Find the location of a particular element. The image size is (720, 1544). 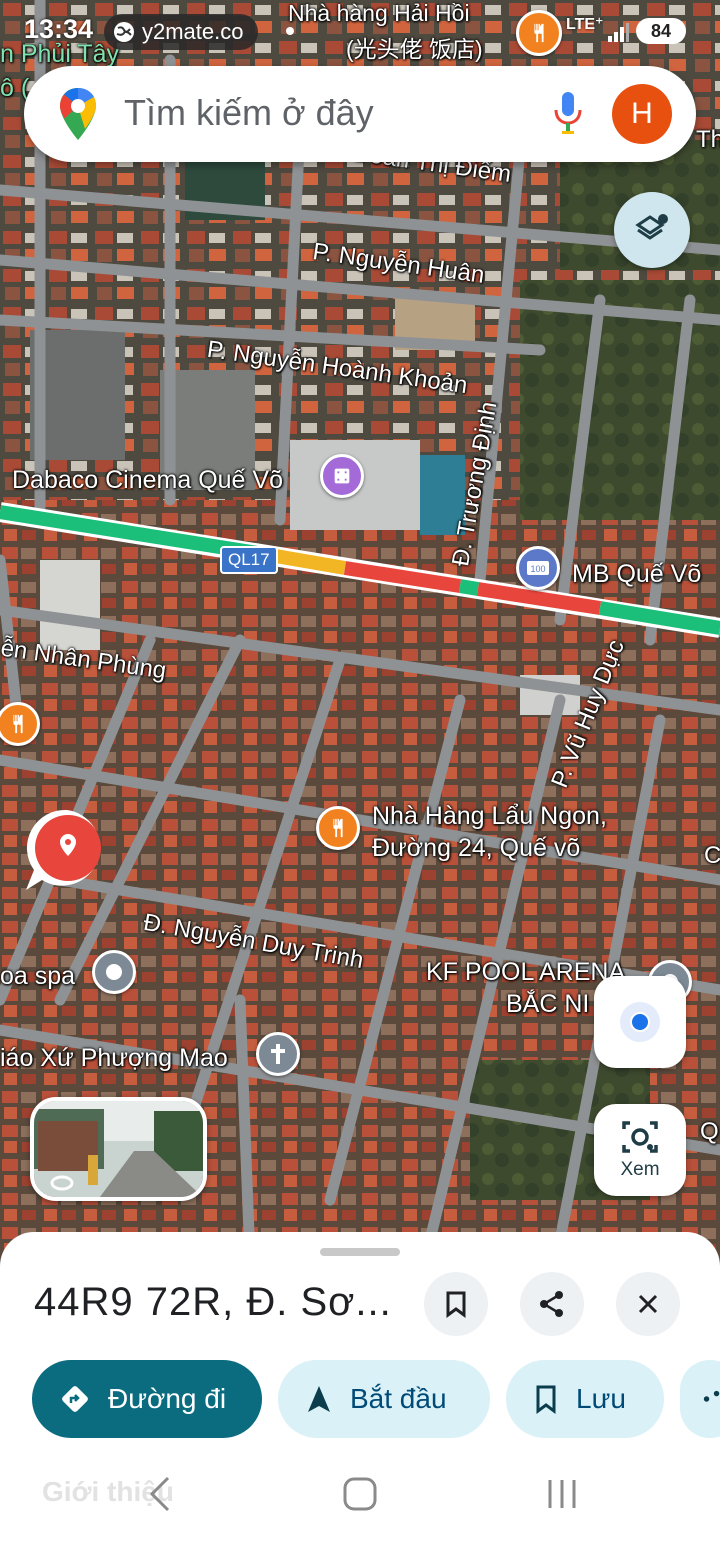

layers-button is located at coordinates (652, 230).